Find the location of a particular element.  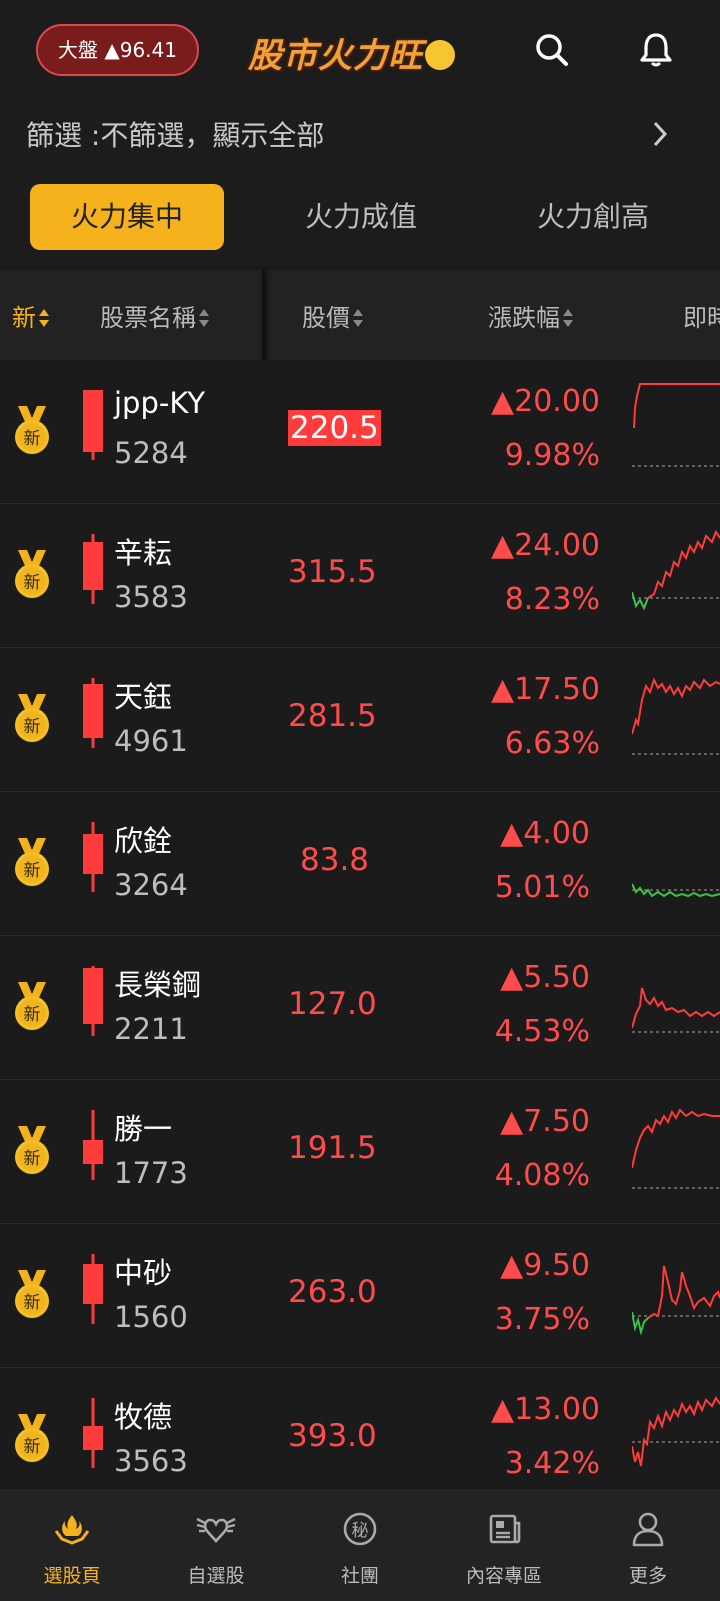

nav-content: 內容專區 is located at coordinates (504, 1546).